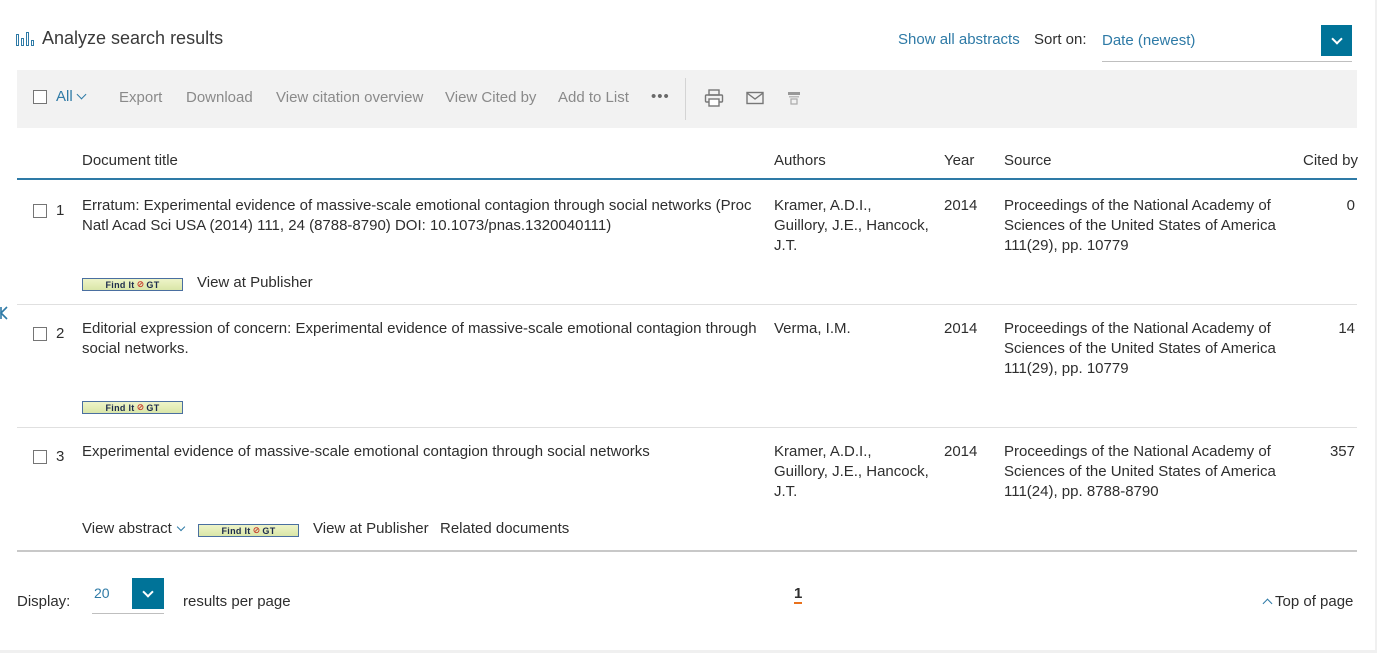 This screenshot has height=653, width=1377. What do you see at coordinates (959, 160) in the screenshot?
I see `column-header-year: Year` at bounding box center [959, 160].